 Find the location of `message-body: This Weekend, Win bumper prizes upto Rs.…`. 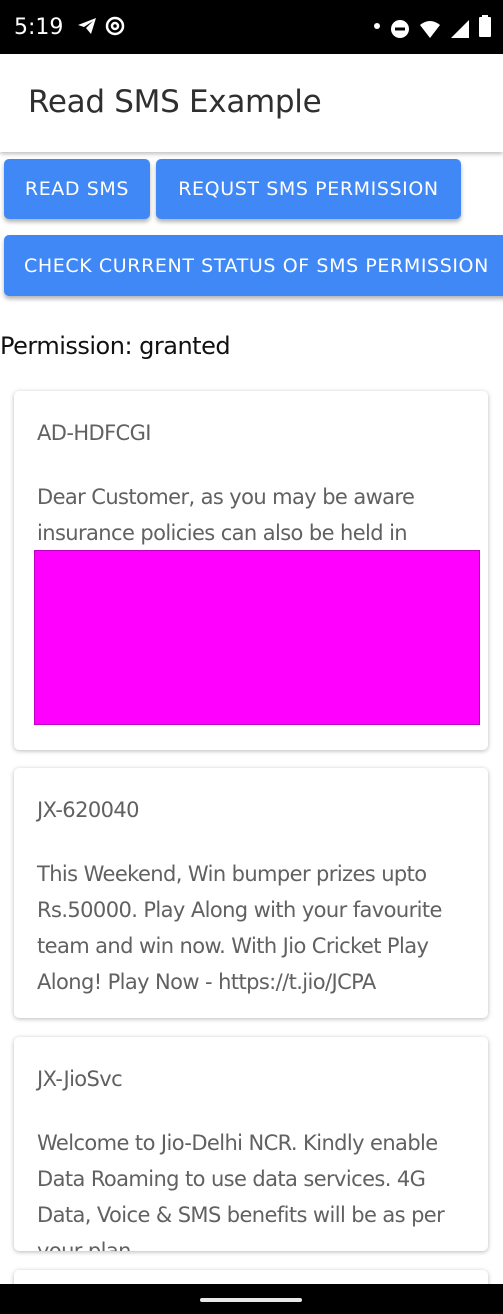

message-body: This Weekend, Win bumper prizes upto Rs.… is located at coordinates (239, 928).